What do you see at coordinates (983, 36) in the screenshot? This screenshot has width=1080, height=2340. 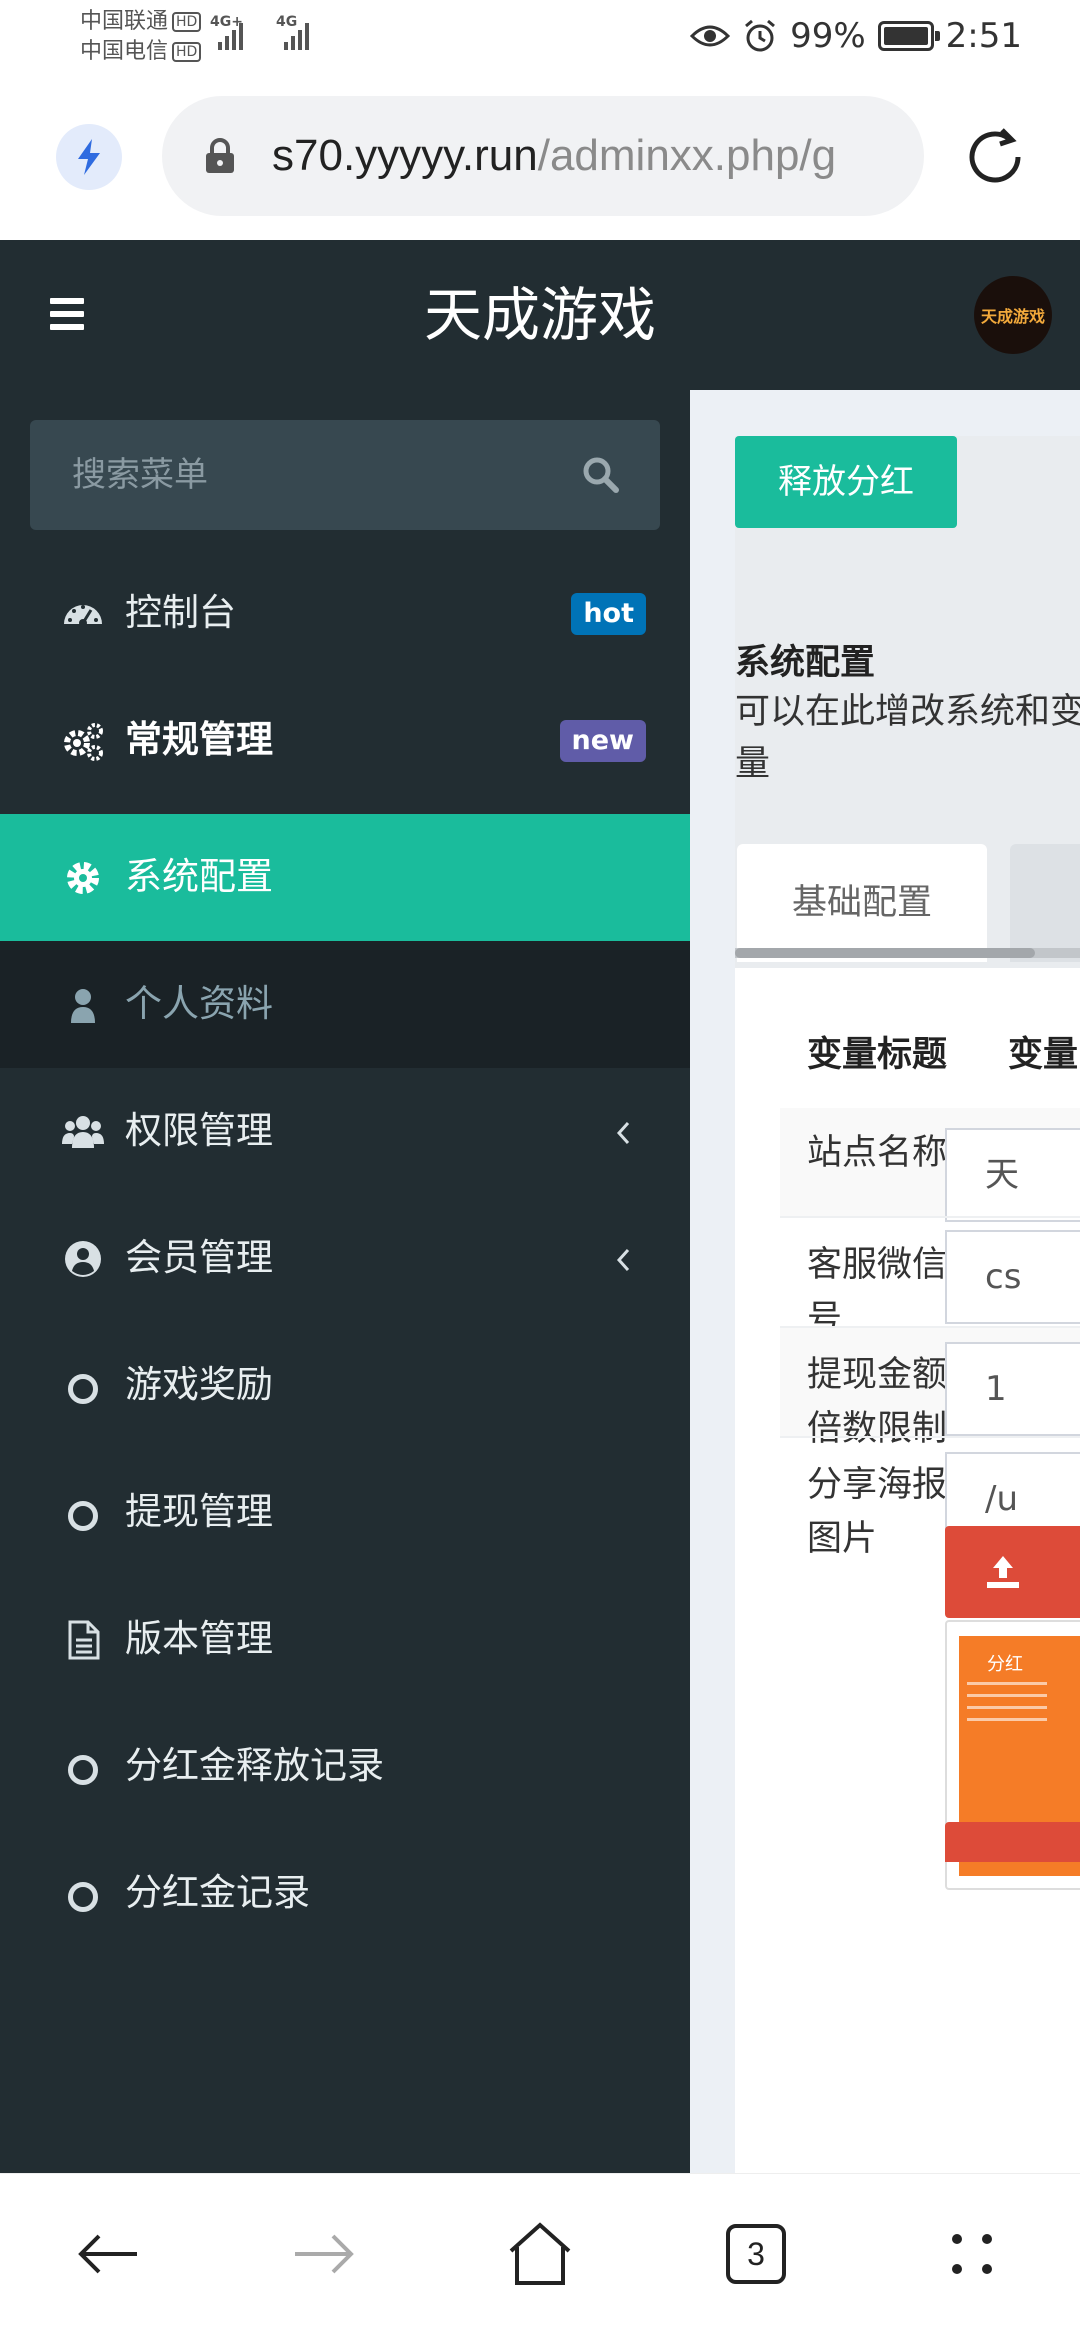 I see `clock: 2:51` at bounding box center [983, 36].